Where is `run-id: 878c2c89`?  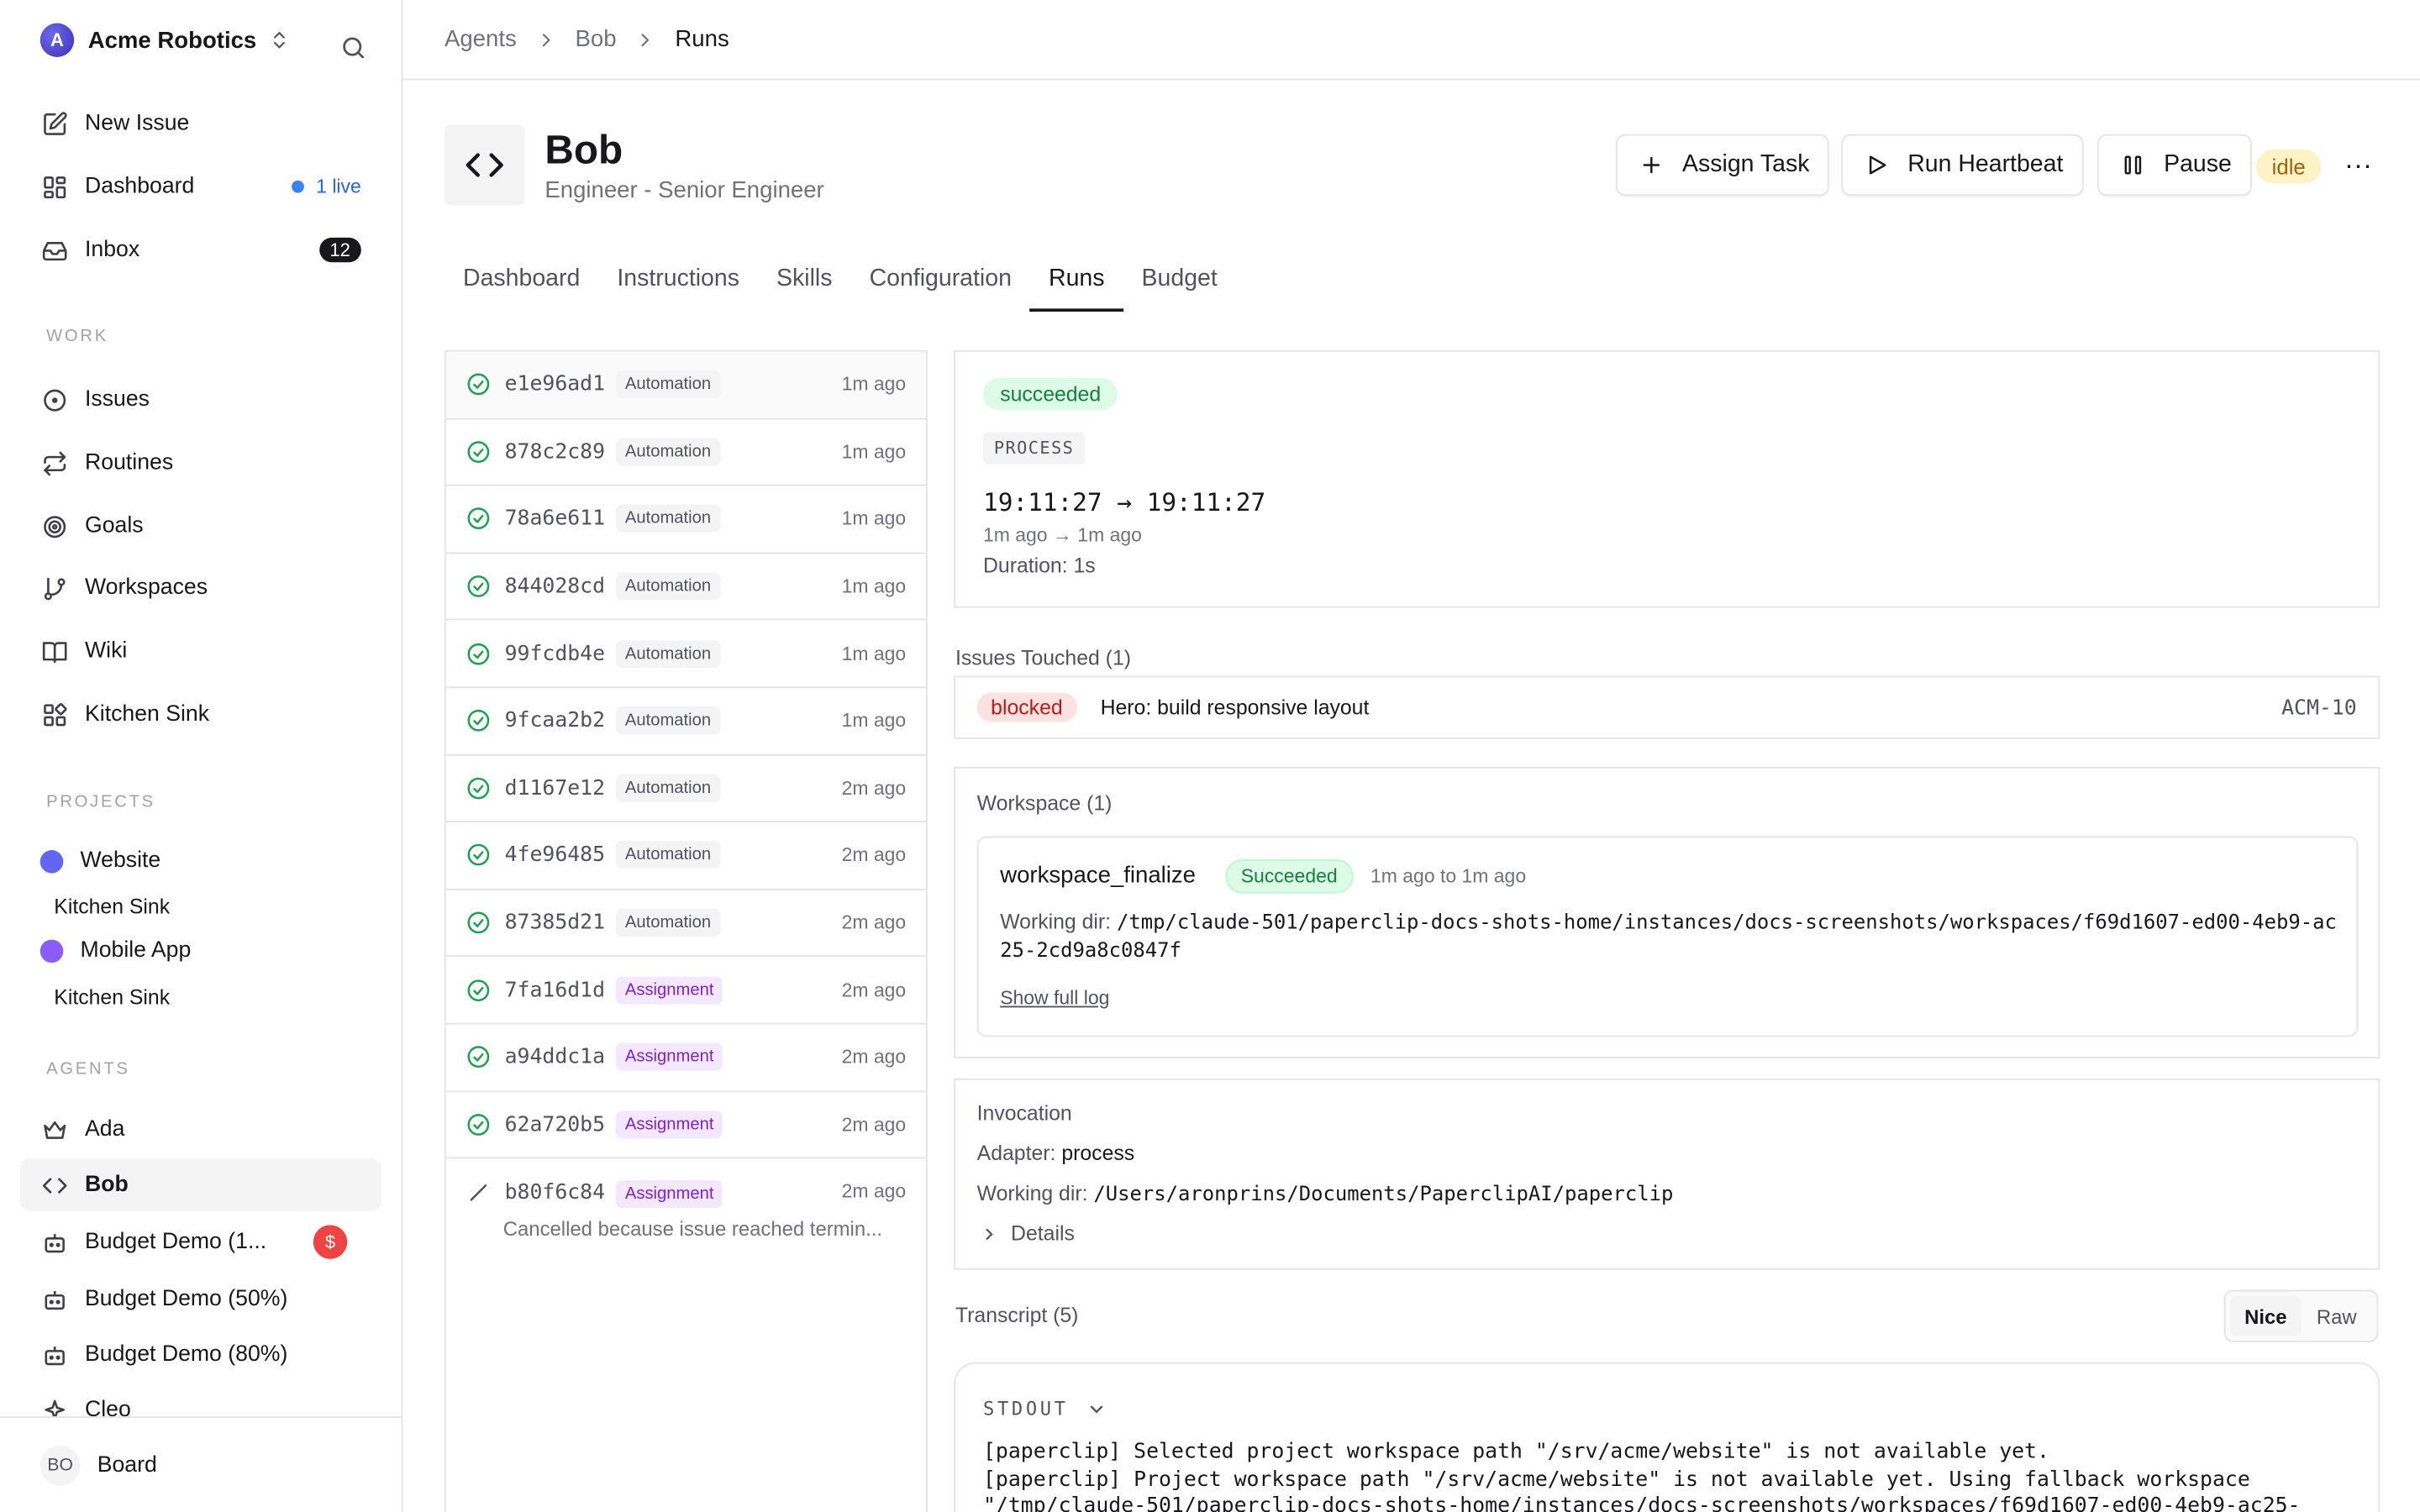 run-id: 878c2c89 is located at coordinates (555, 452).